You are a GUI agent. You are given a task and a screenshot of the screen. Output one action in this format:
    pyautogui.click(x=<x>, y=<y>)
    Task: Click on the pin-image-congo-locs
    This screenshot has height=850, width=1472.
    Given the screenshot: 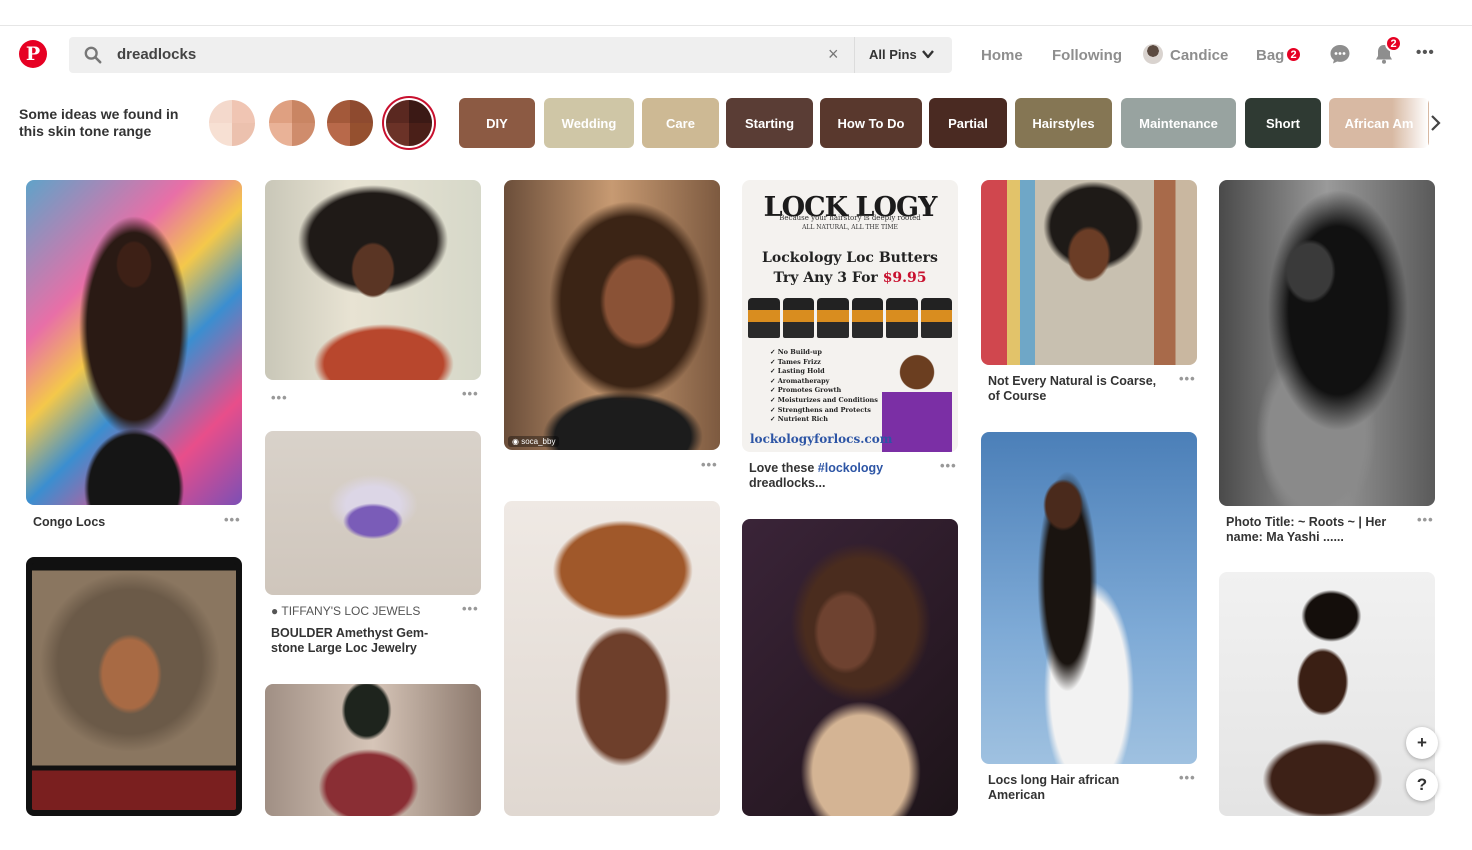 What is the action you would take?
    pyautogui.click(x=134, y=342)
    